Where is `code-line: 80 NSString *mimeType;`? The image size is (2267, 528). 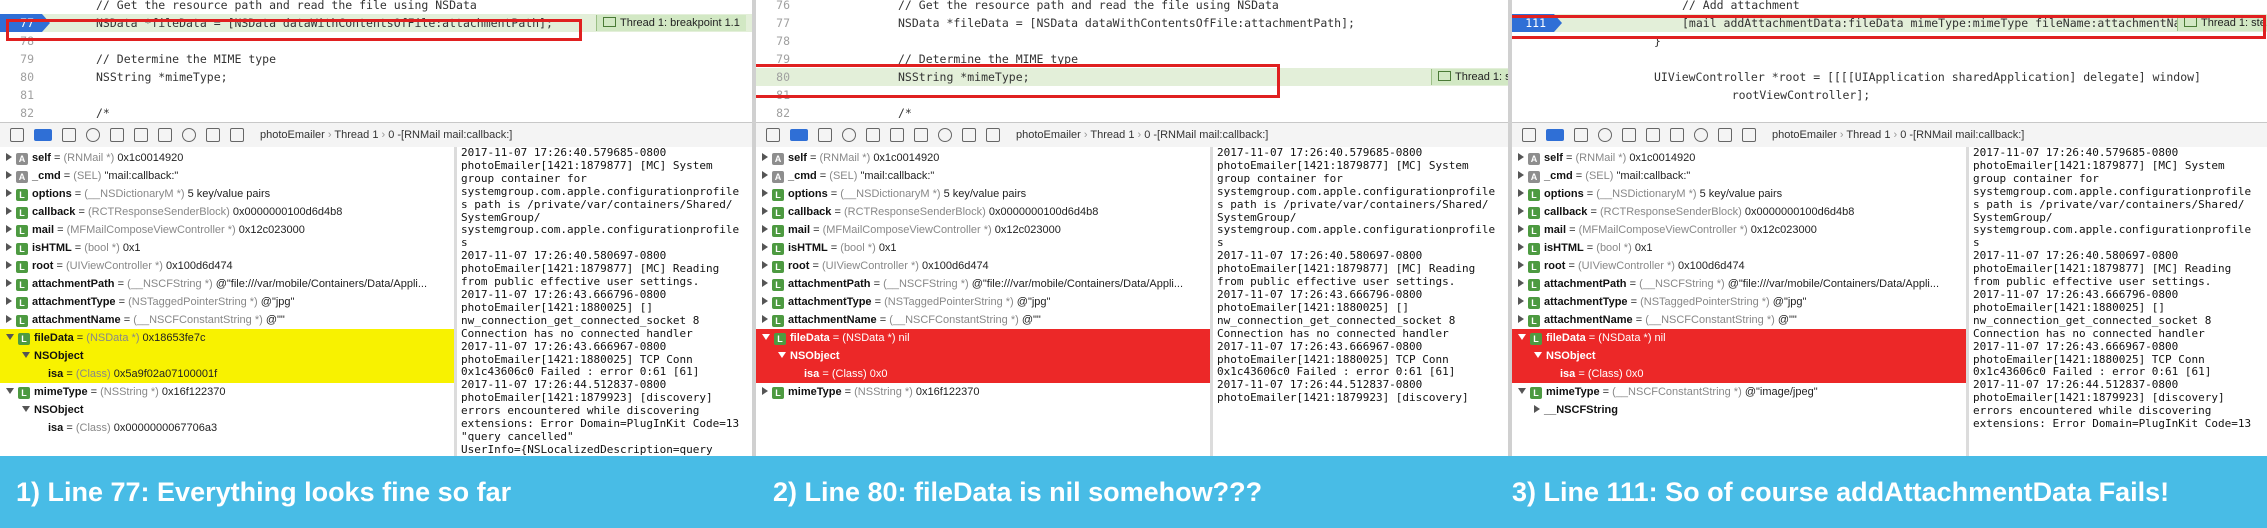 code-line: 80 NSString *mimeType; is located at coordinates (376, 77).